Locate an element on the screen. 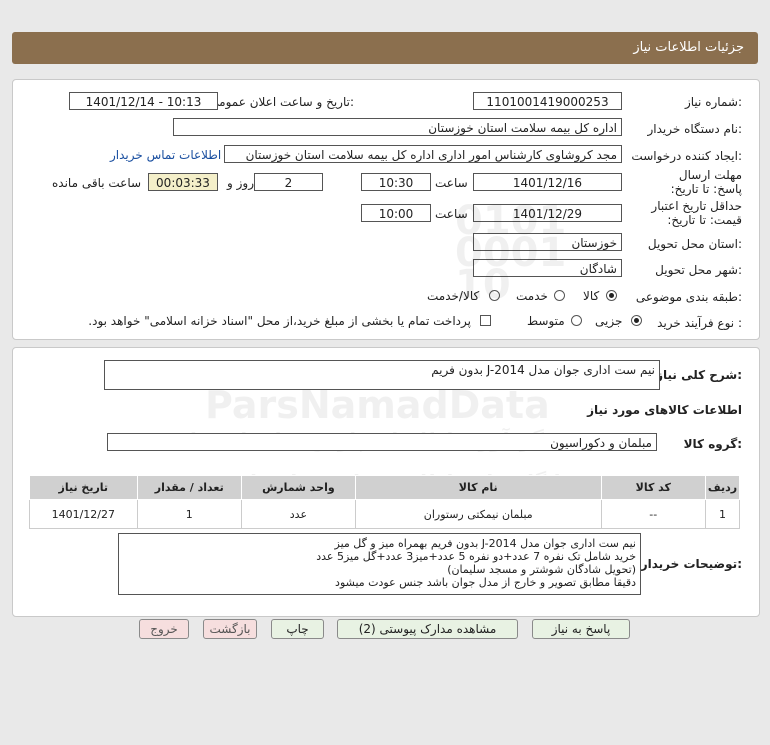 This screenshot has width=770, height=745. buyer-notes-label: توضیحات خریدار: is located at coordinates (691, 564).